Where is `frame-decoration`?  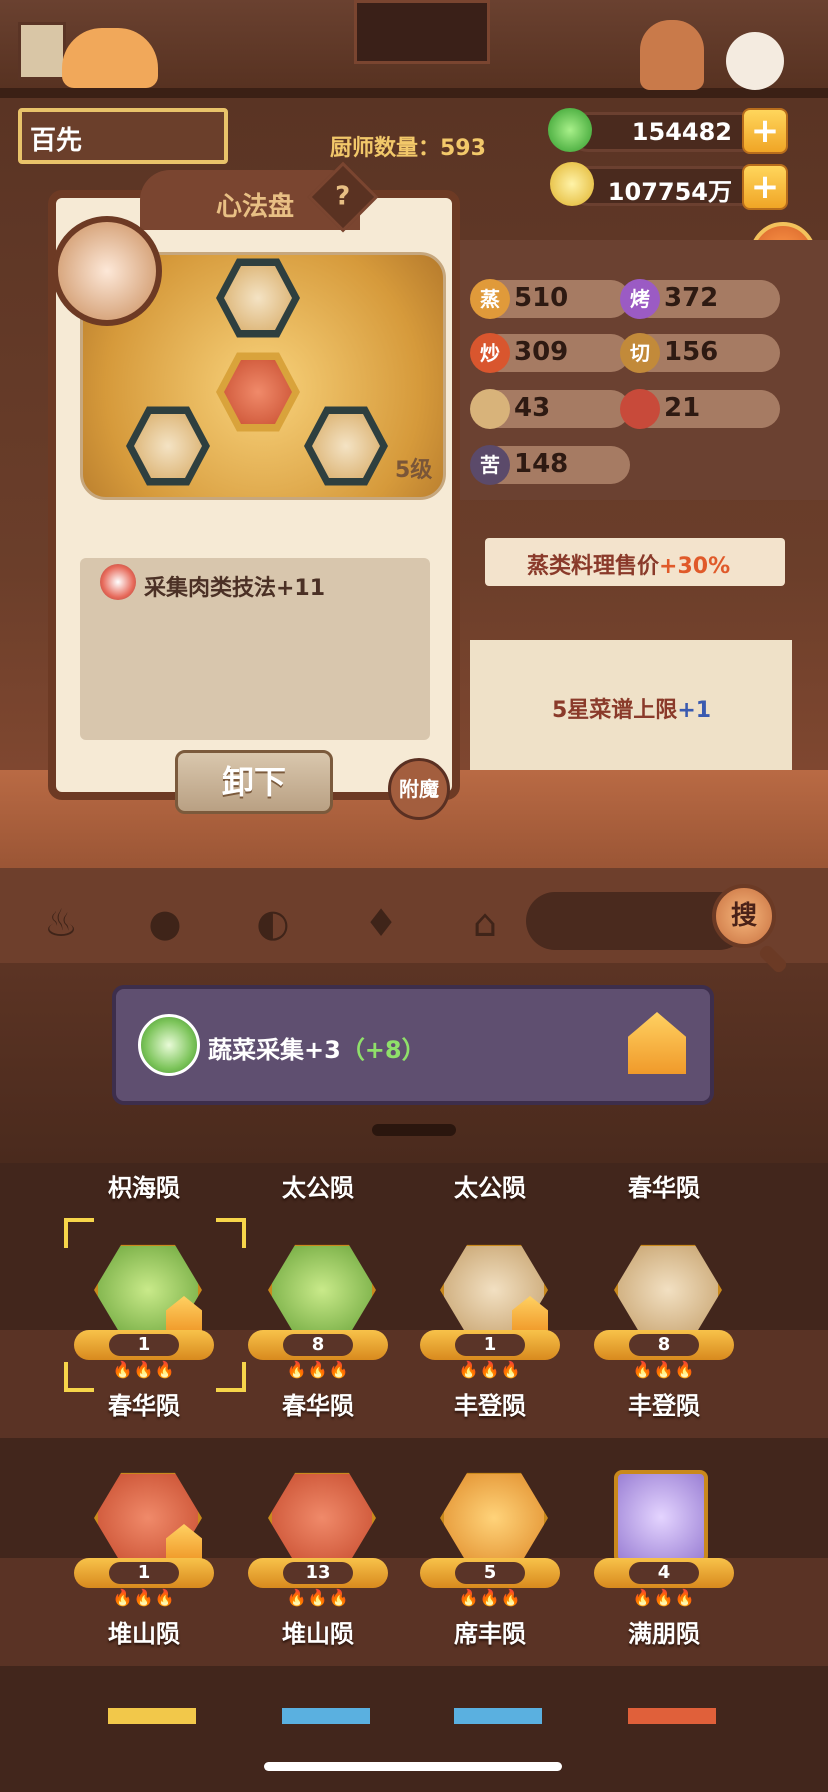 frame-decoration is located at coordinates (42, 51).